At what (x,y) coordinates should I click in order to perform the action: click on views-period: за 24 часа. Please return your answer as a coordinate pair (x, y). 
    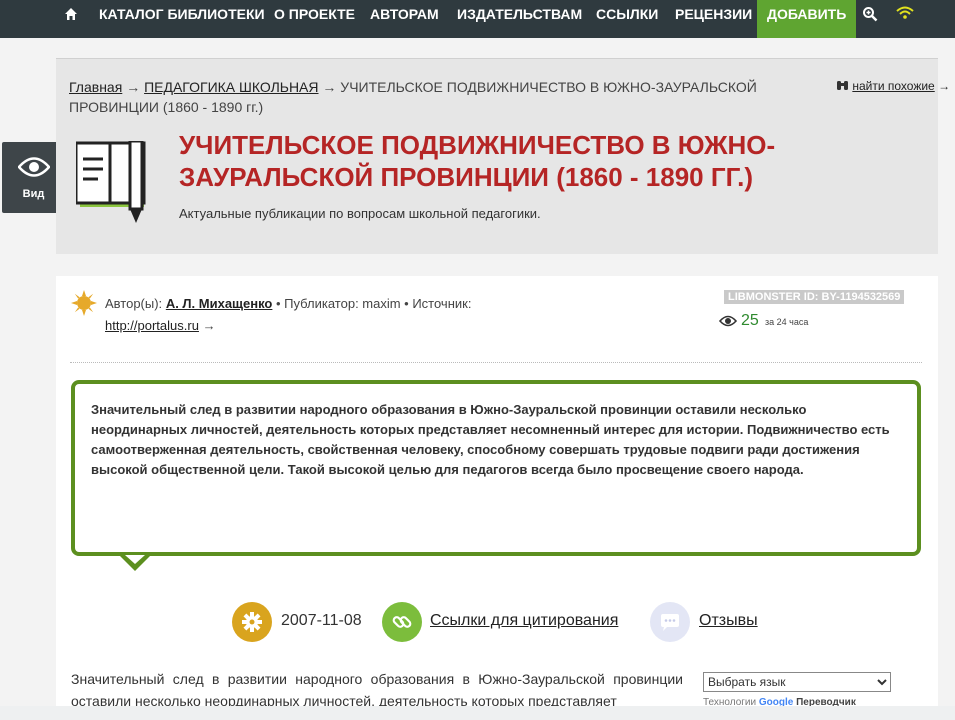
    Looking at the image, I should click on (787, 322).